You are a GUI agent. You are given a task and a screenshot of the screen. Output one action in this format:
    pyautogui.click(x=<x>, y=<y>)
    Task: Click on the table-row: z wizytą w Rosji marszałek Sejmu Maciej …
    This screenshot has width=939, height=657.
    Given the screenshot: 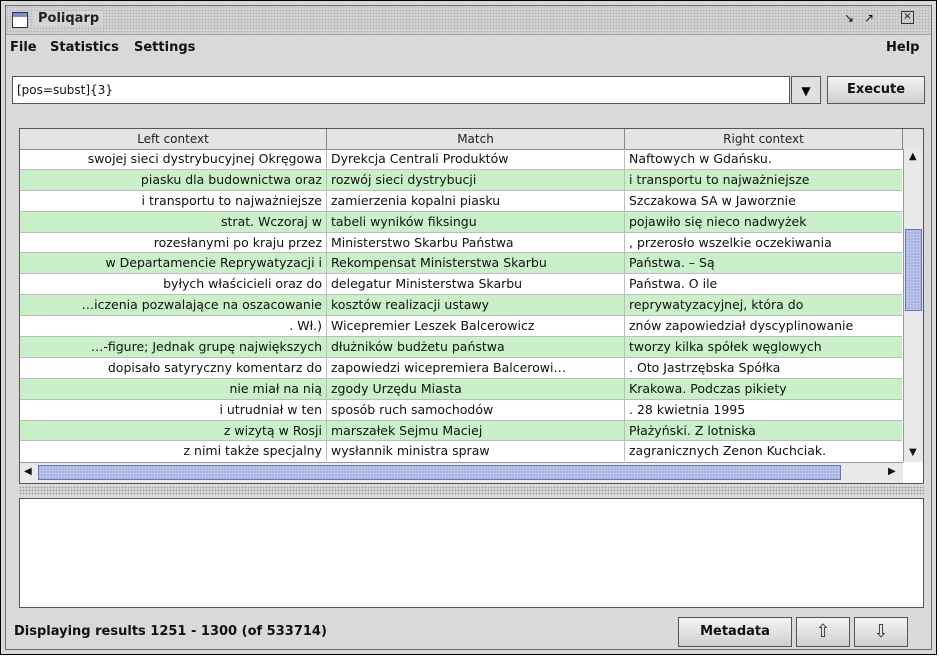 What is the action you would take?
    pyautogui.click(x=461, y=431)
    